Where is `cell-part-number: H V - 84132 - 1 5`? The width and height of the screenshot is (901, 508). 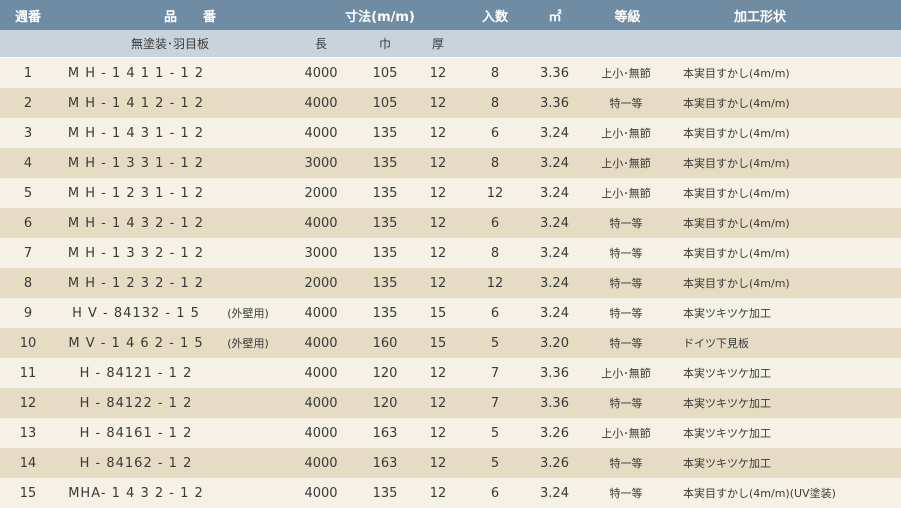 cell-part-number: H V - 84132 - 1 5 is located at coordinates (136, 313).